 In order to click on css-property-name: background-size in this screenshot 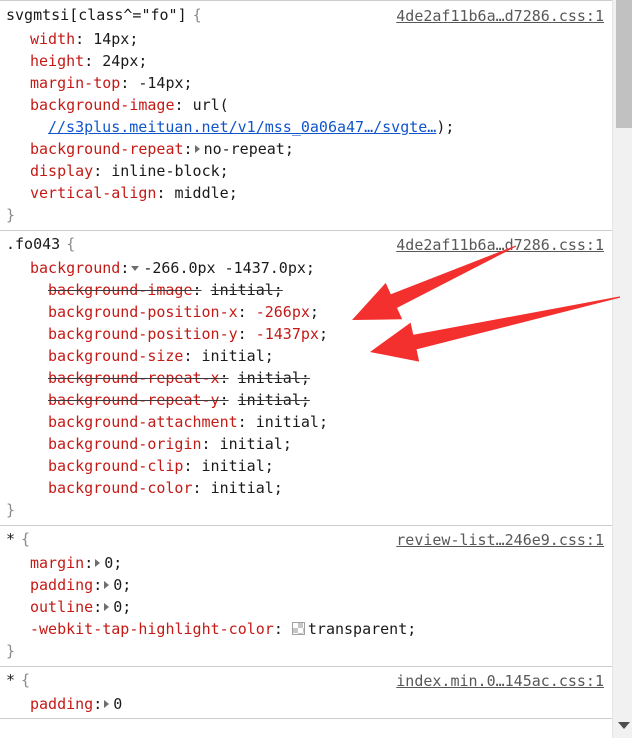, I will do `click(115, 356)`.